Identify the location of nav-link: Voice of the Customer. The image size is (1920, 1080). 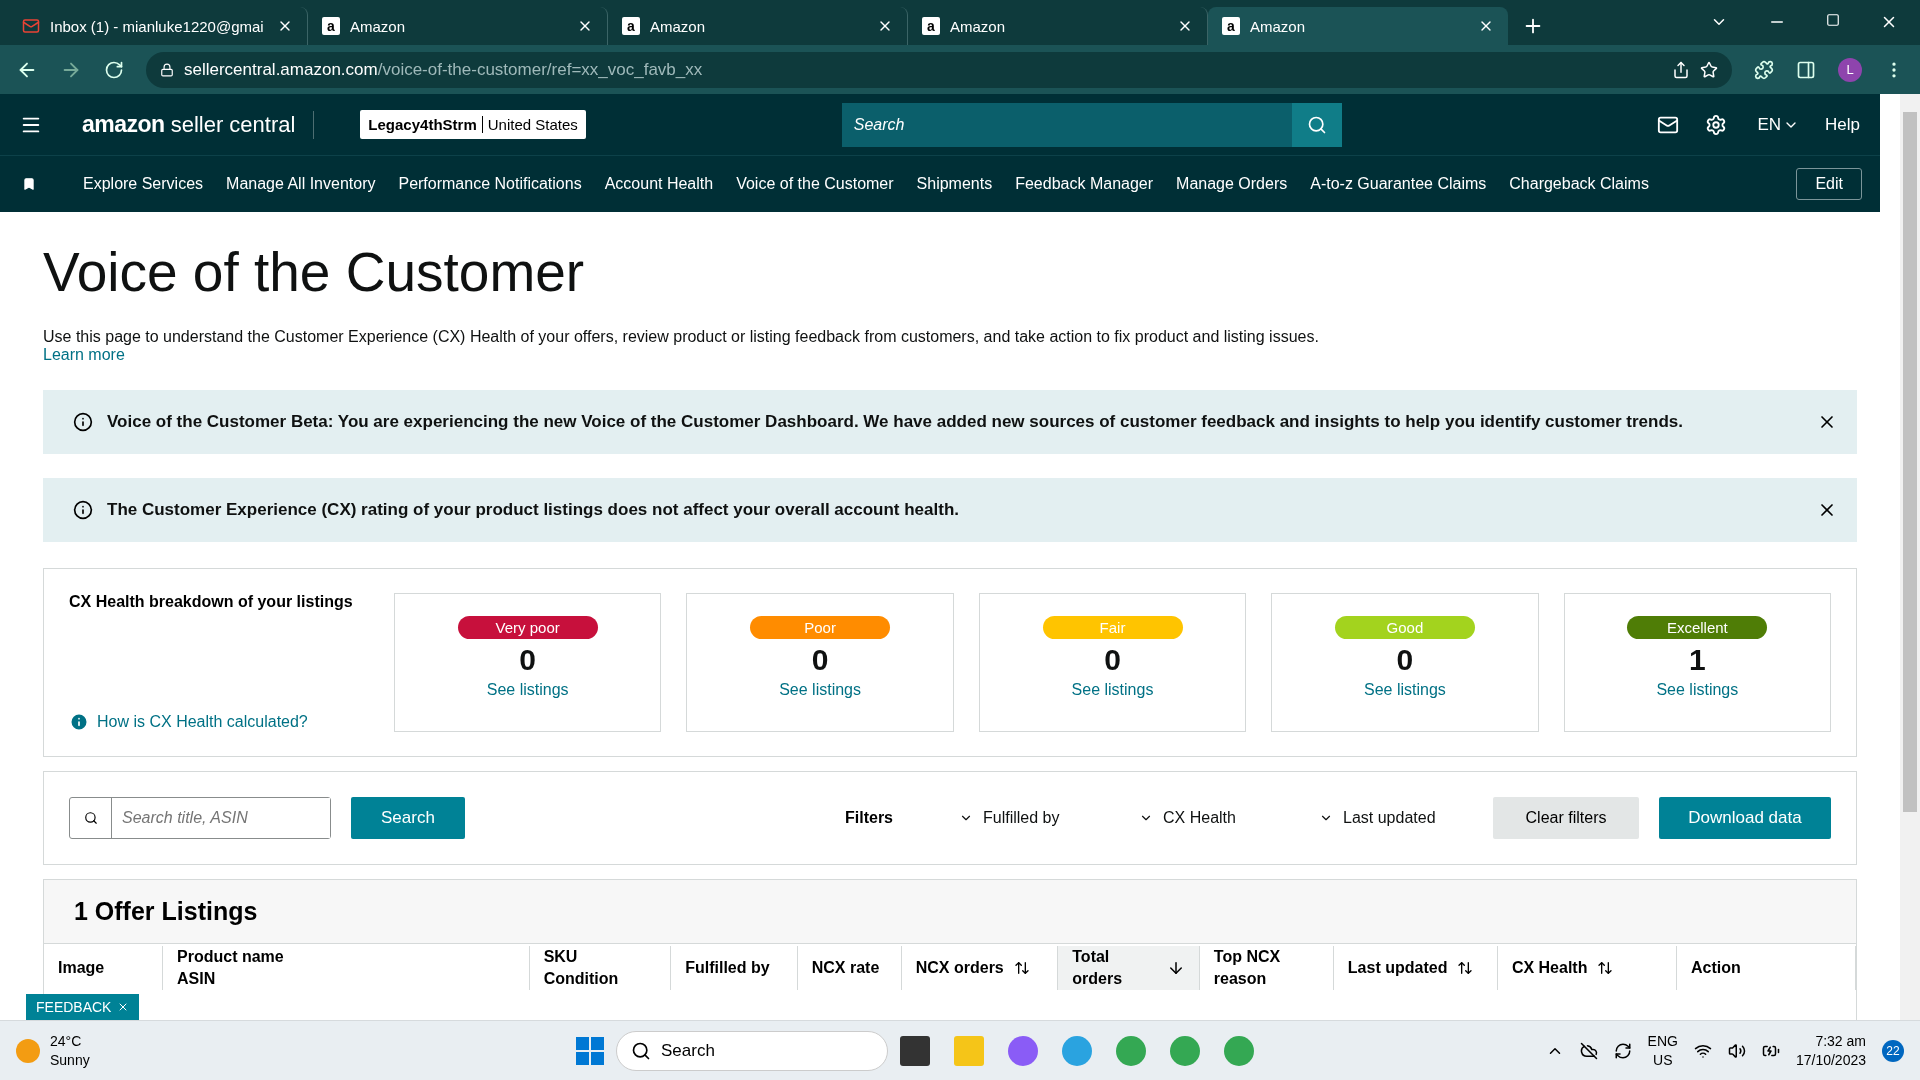
(815, 184).